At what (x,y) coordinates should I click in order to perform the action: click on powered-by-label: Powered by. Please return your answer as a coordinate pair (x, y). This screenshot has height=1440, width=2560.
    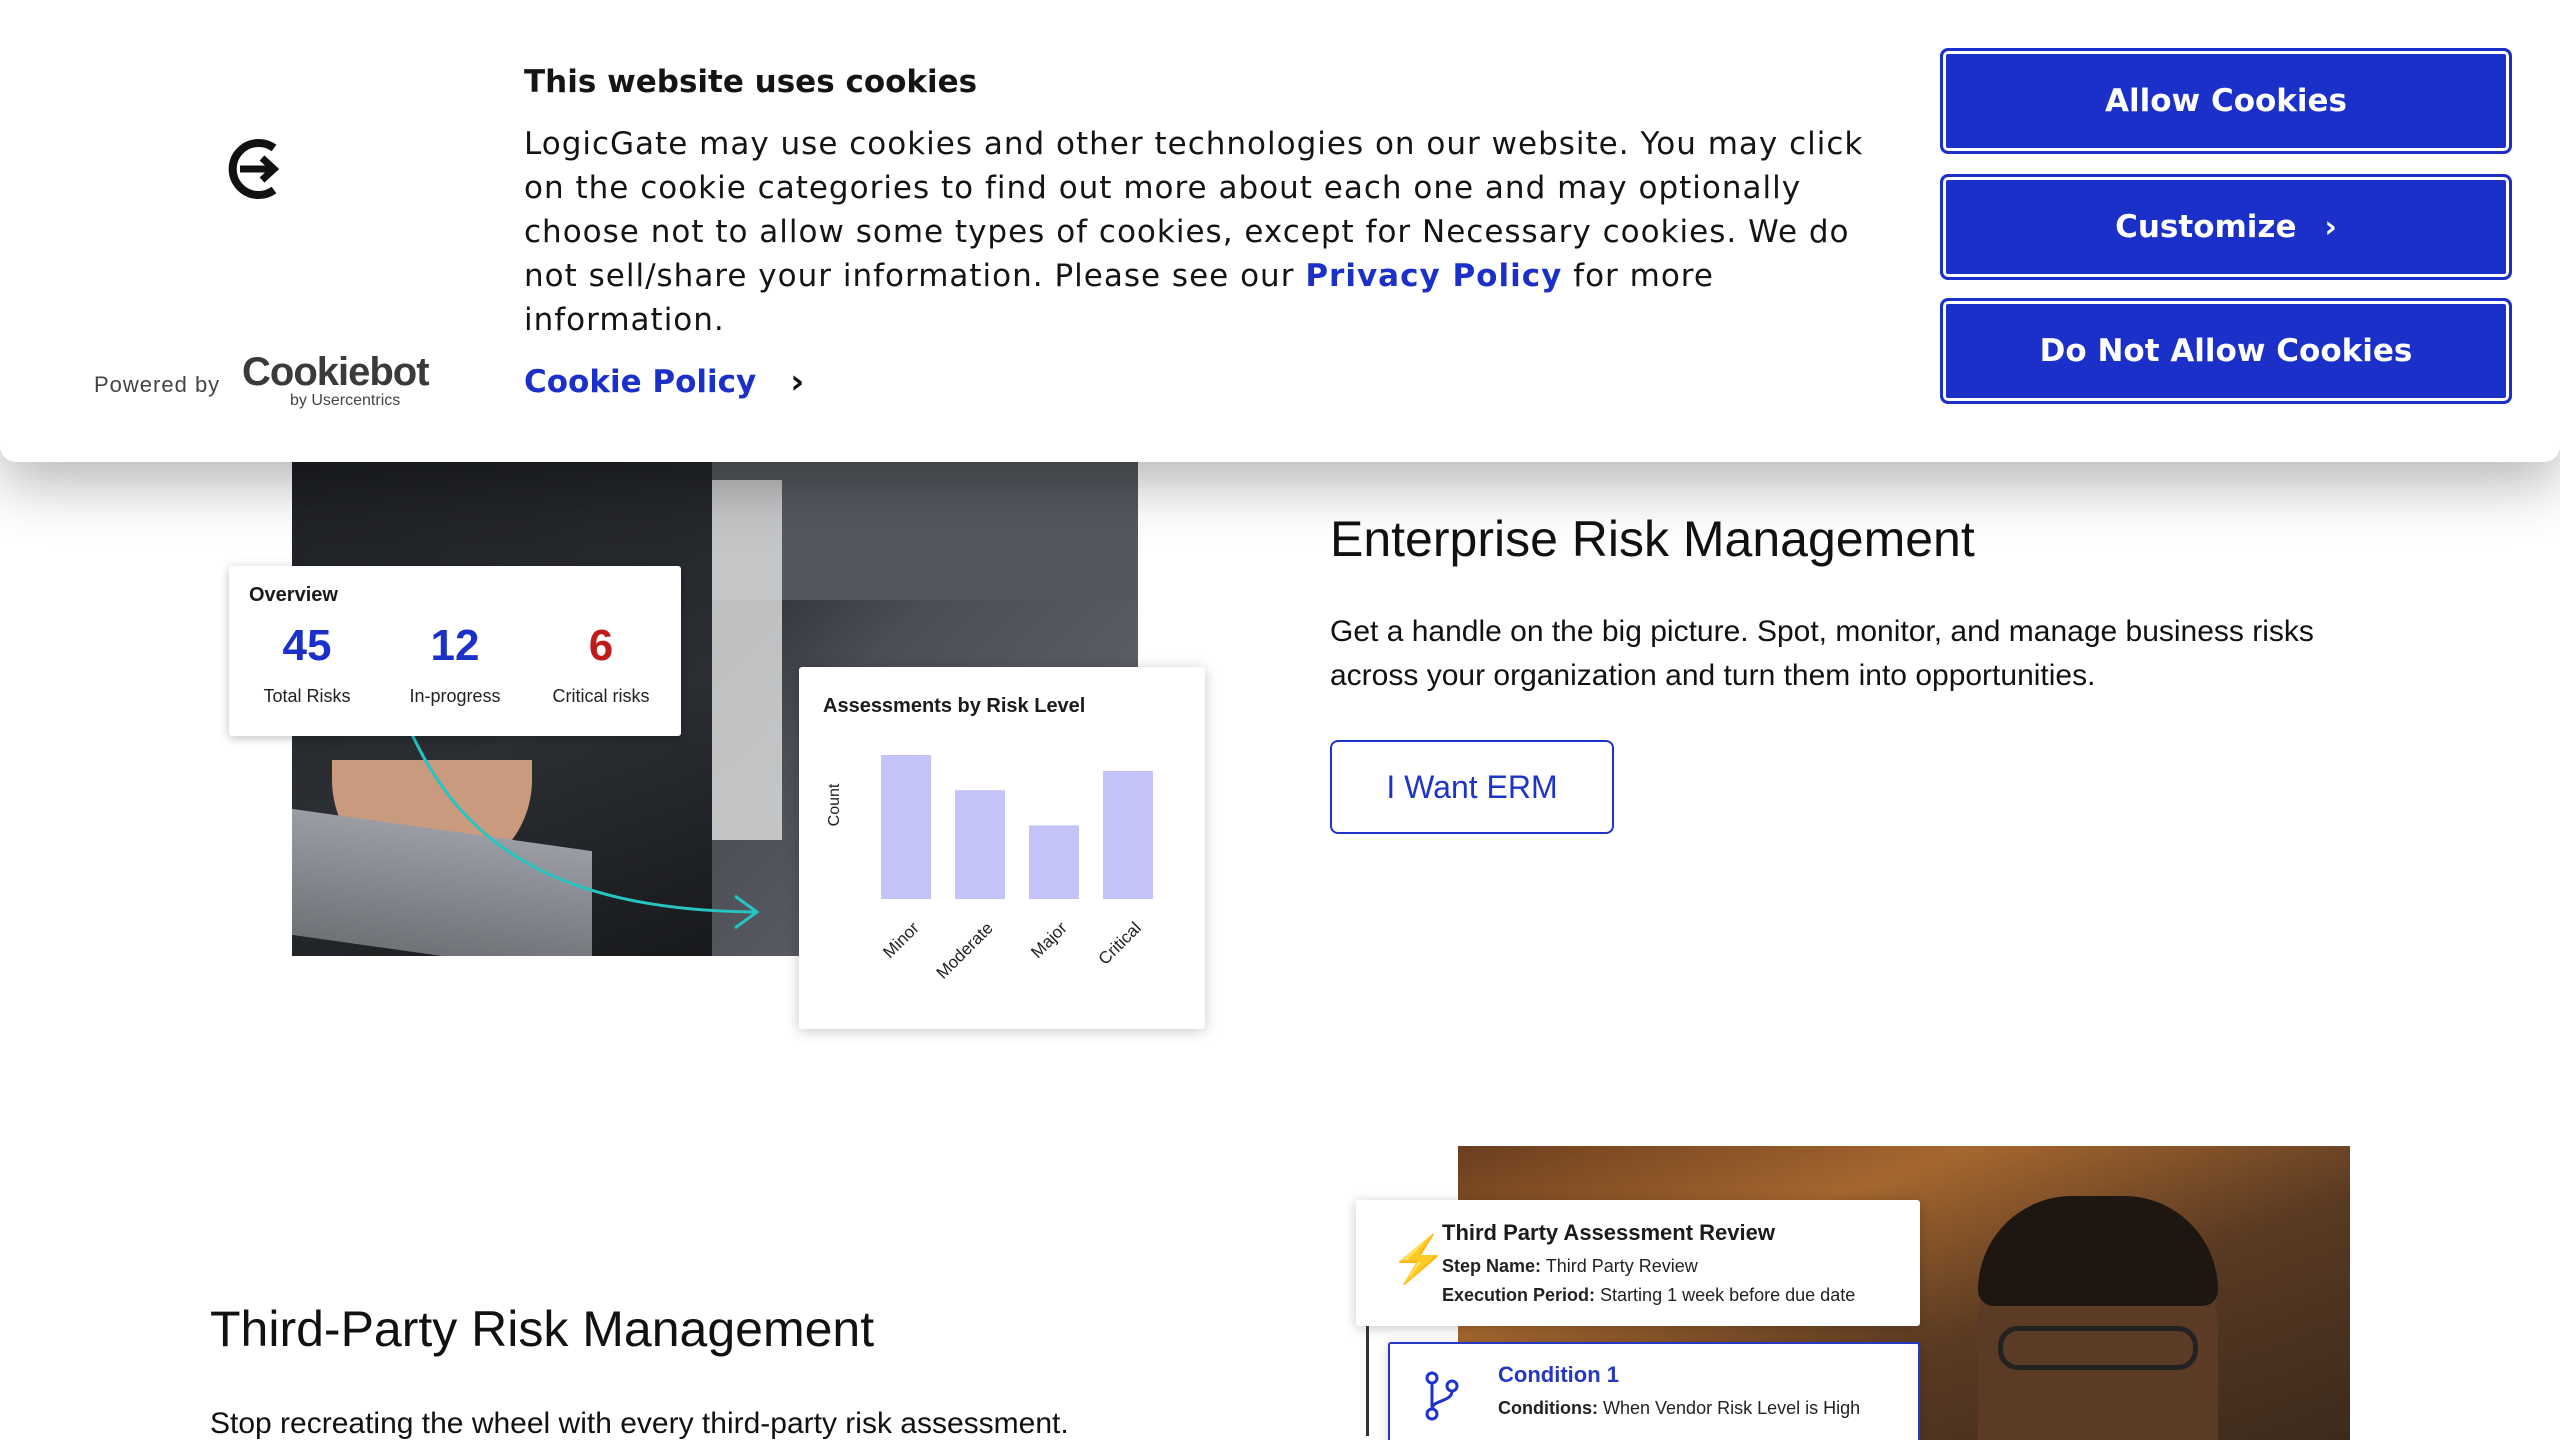
    Looking at the image, I should click on (157, 384).